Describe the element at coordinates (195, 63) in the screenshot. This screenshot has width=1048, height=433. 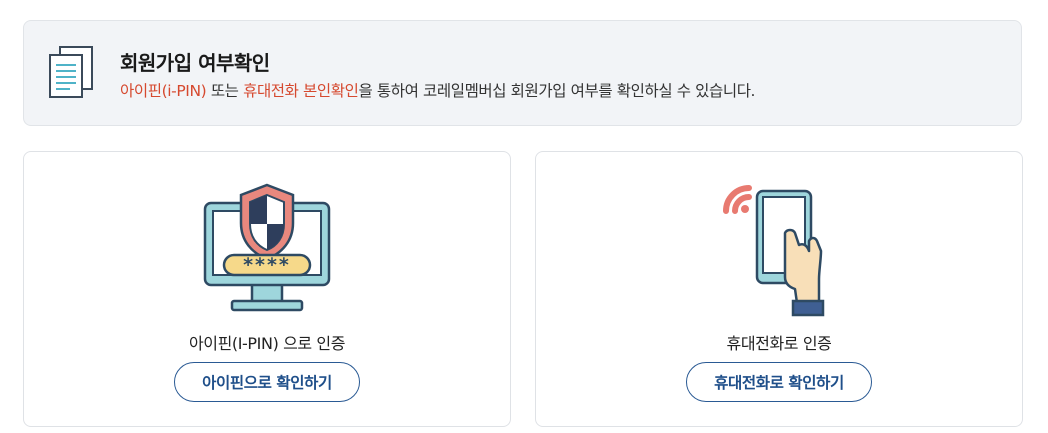
I see `info-title: 회원가입 여부확인` at that location.